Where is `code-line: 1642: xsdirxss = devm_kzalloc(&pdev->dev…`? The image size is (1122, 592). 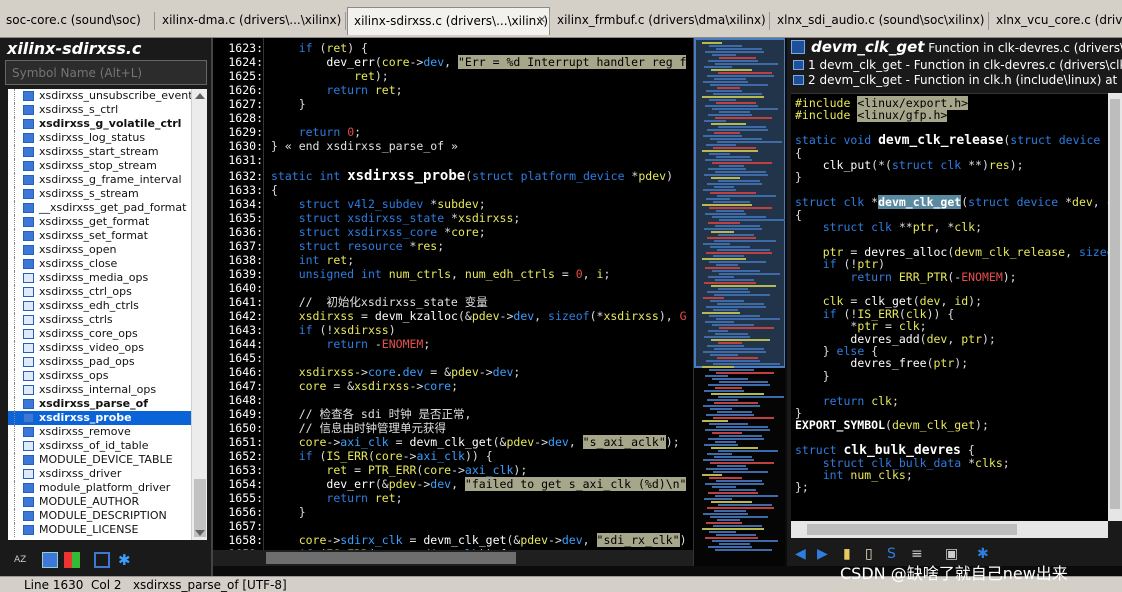
code-line: 1642: xsdirxss = devm_kzalloc(&pdev->dev… is located at coordinates (453, 316).